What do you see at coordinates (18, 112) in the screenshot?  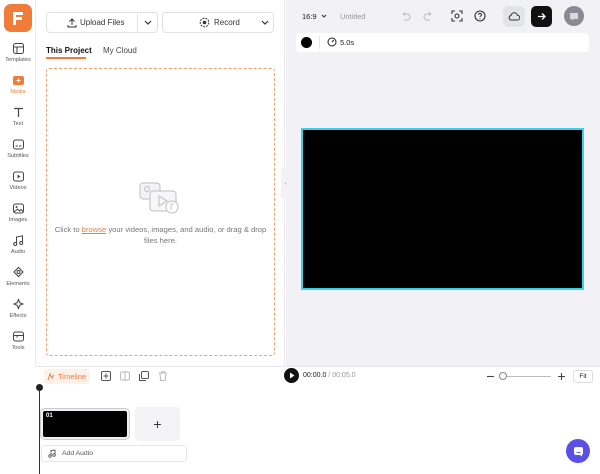 I see `text-icon` at bounding box center [18, 112].